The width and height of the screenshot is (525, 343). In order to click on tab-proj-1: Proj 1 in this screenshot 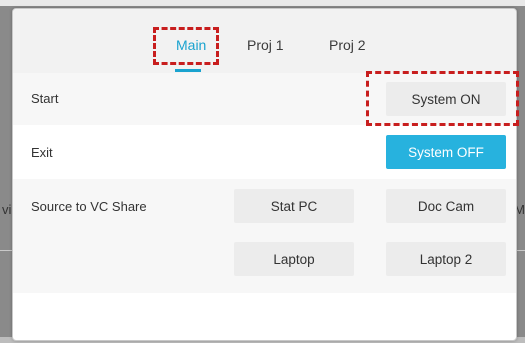, I will do `click(265, 45)`.